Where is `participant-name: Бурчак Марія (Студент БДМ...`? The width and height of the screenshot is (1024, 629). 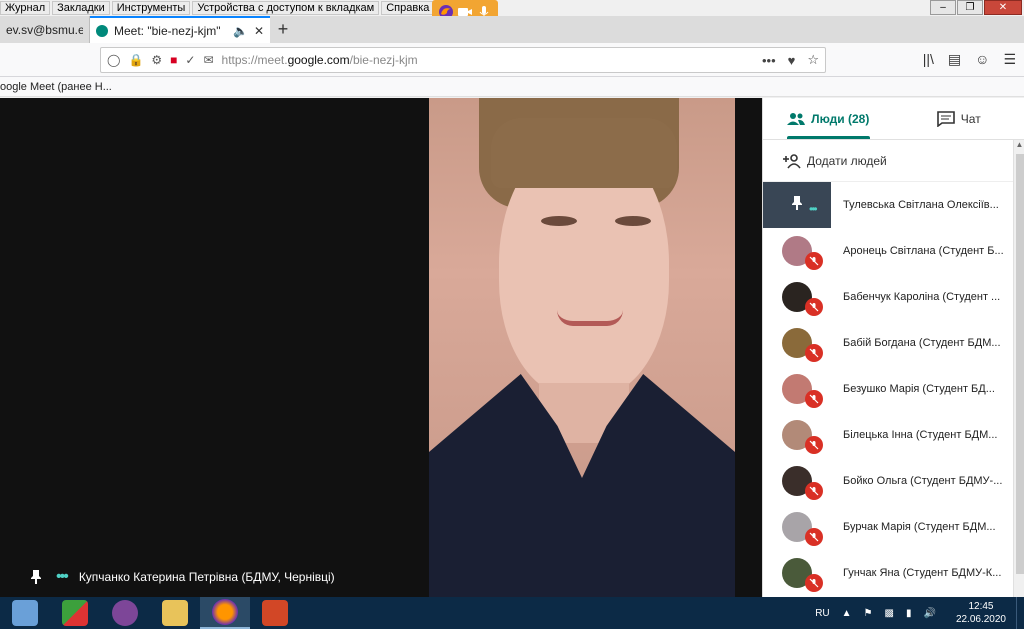 participant-name: Бурчак Марія (Студент БДМ... is located at coordinates (919, 527).